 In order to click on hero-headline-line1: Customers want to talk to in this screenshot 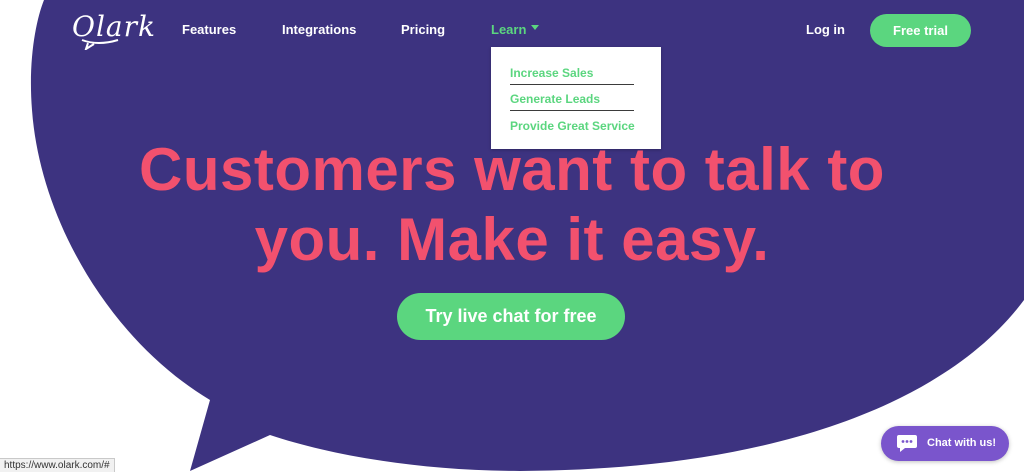, I will do `click(512, 169)`.